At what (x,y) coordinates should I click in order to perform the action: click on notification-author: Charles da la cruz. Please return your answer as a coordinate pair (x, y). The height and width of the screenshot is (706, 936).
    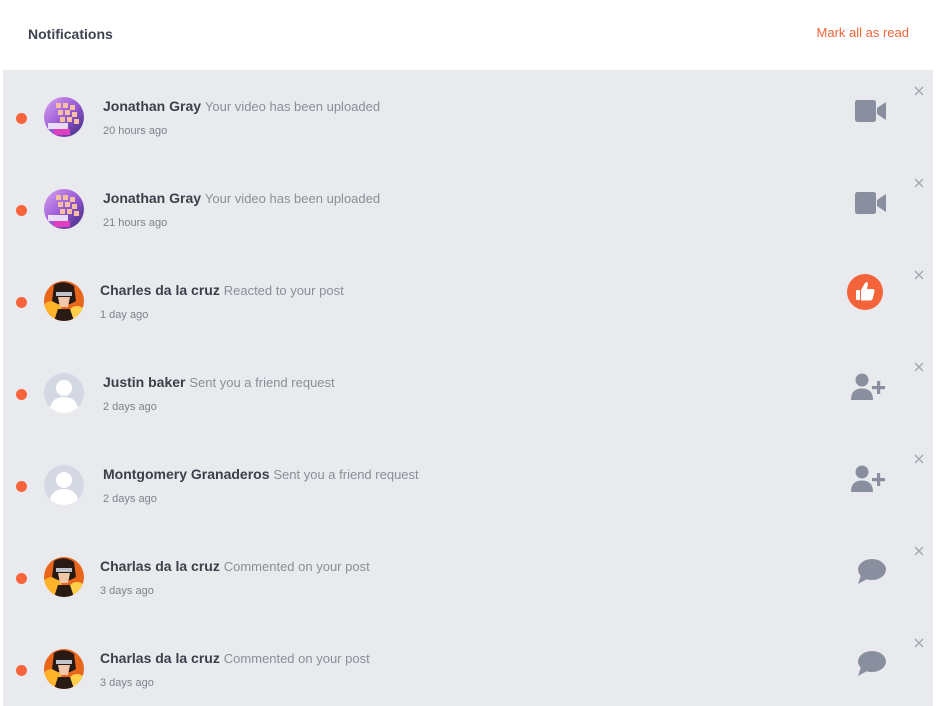
    Looking at the image, I should click on (160, 290).